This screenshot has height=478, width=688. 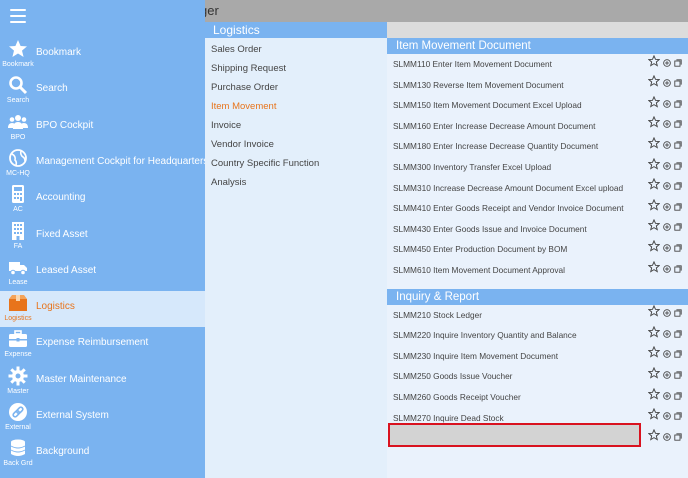 What do you see at coordinates (478, 85) in the screenshot?
I see `document-link: SLMM130 Reverse Item Movement Document` at bounding box center [478, 85].